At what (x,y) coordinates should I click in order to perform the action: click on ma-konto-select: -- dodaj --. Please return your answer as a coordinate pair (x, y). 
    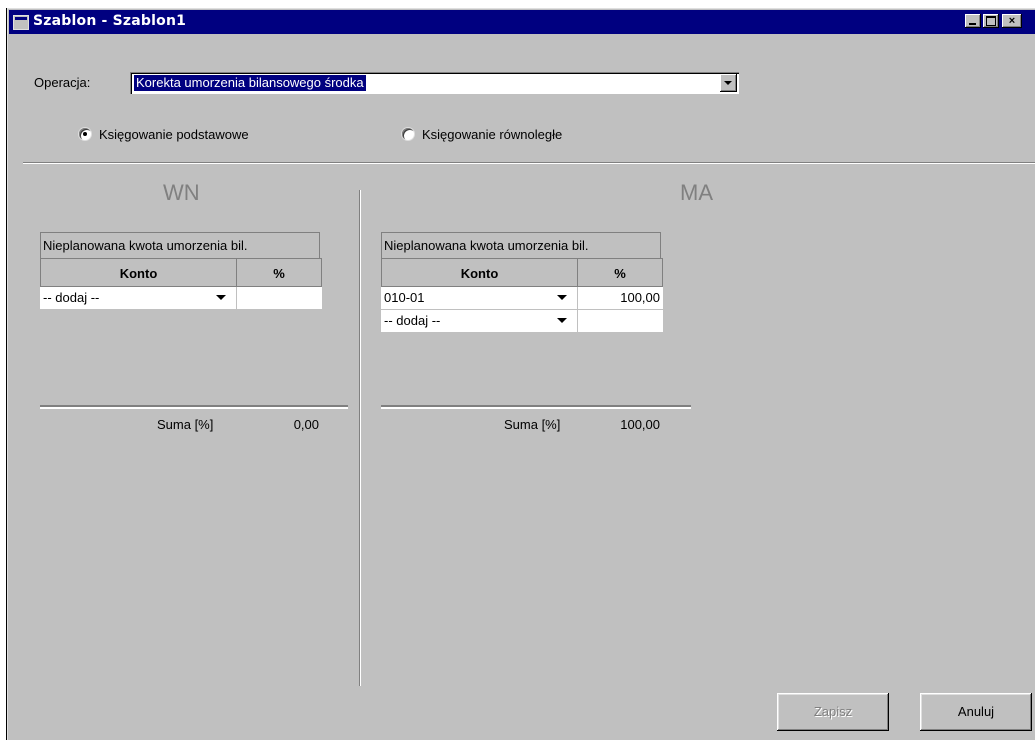
    Looking at the image, I should click on (479, 321).